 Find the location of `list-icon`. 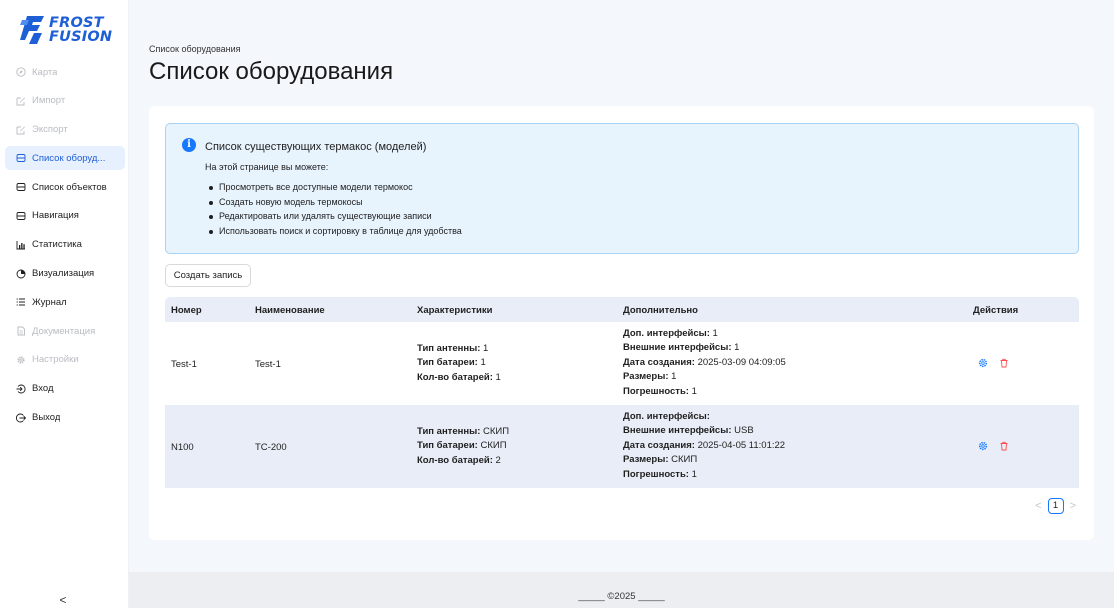

list-icon is located at coordinates (20, 302).